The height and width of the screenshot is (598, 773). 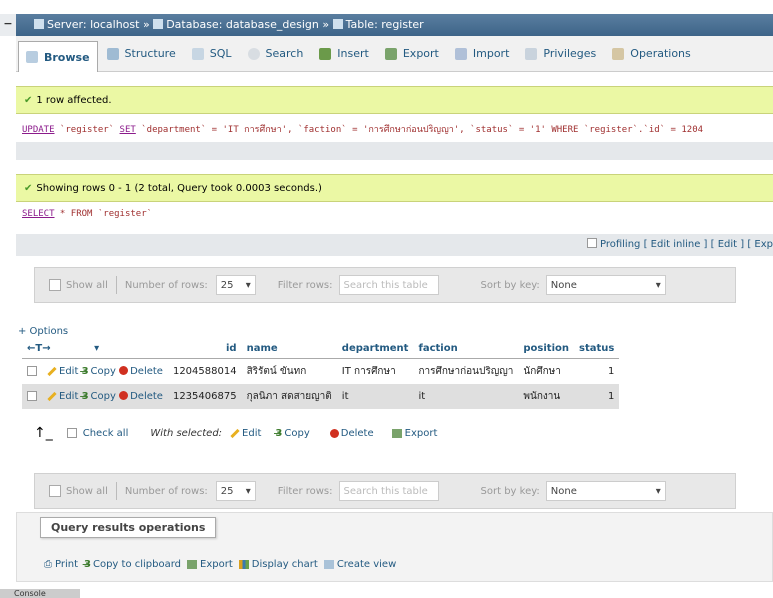 I want to click on privileges-icon, so click(x=531, y=53).